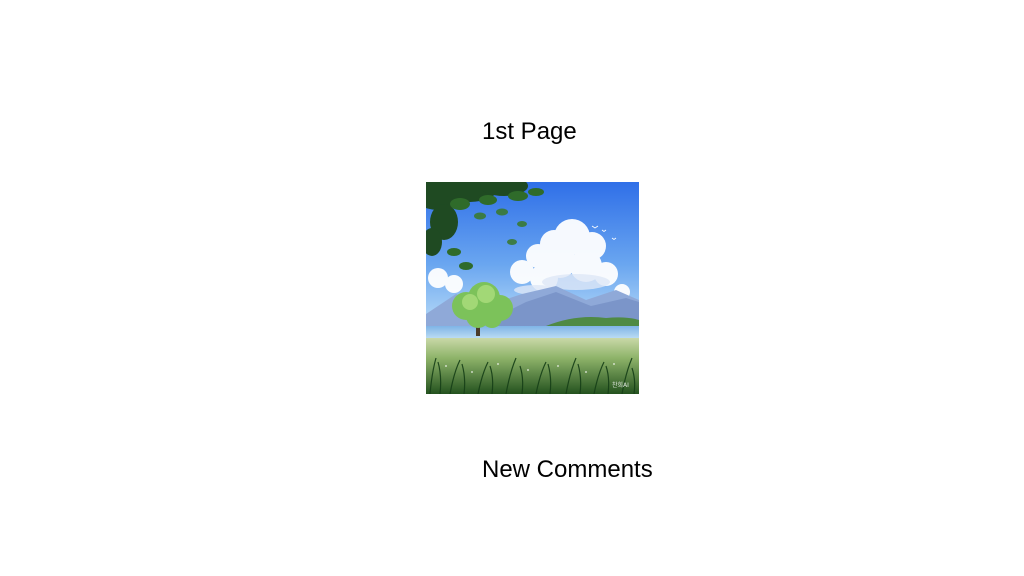 The image size is (1024, 576). Describe the element at coordinates (532, 288) in the screenshot. I see `landscape-image: 찬희AI` at that location.